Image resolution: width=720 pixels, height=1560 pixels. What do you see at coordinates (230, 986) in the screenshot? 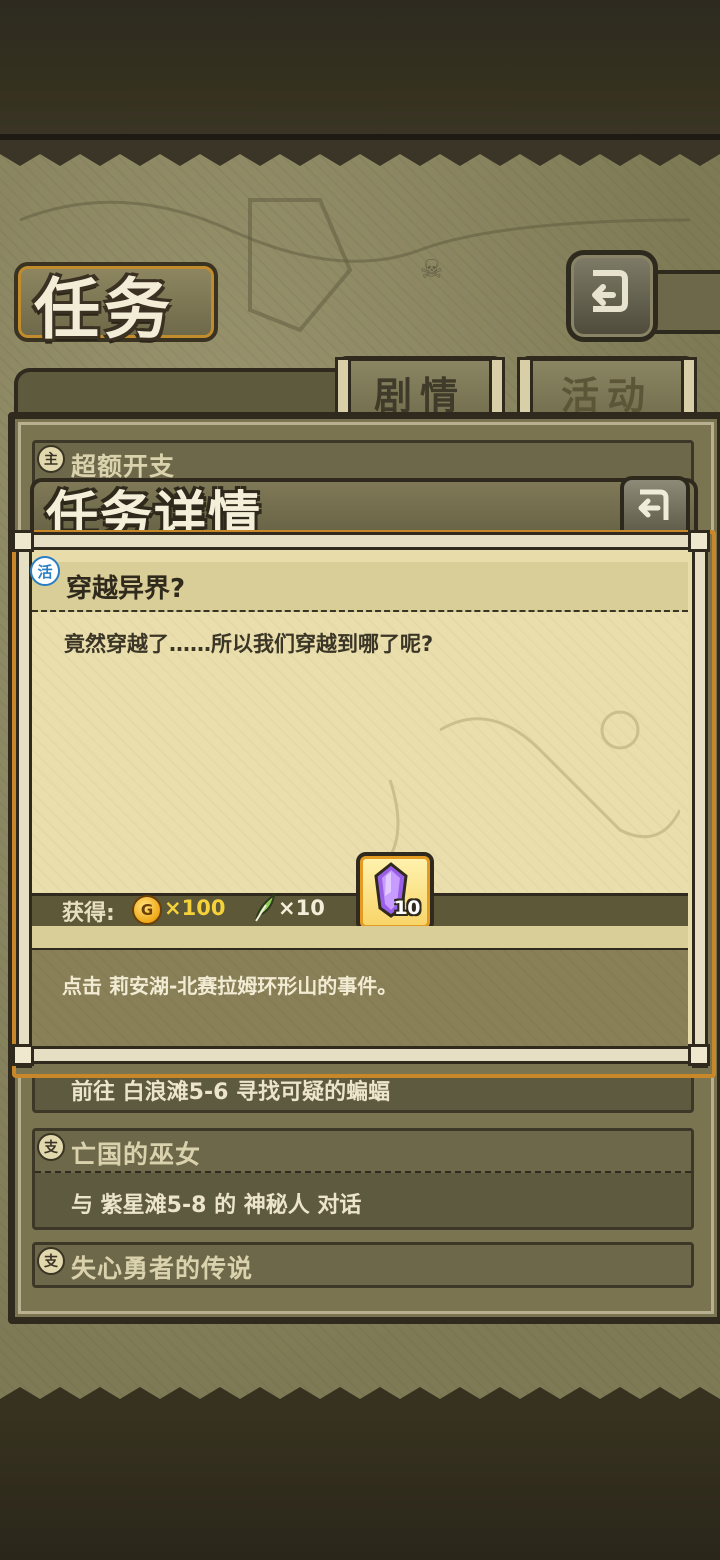
I see `quest-condition: 点击 莉安湖-北赛拉姆环形山的事件。` at bounding box center [230, 986].